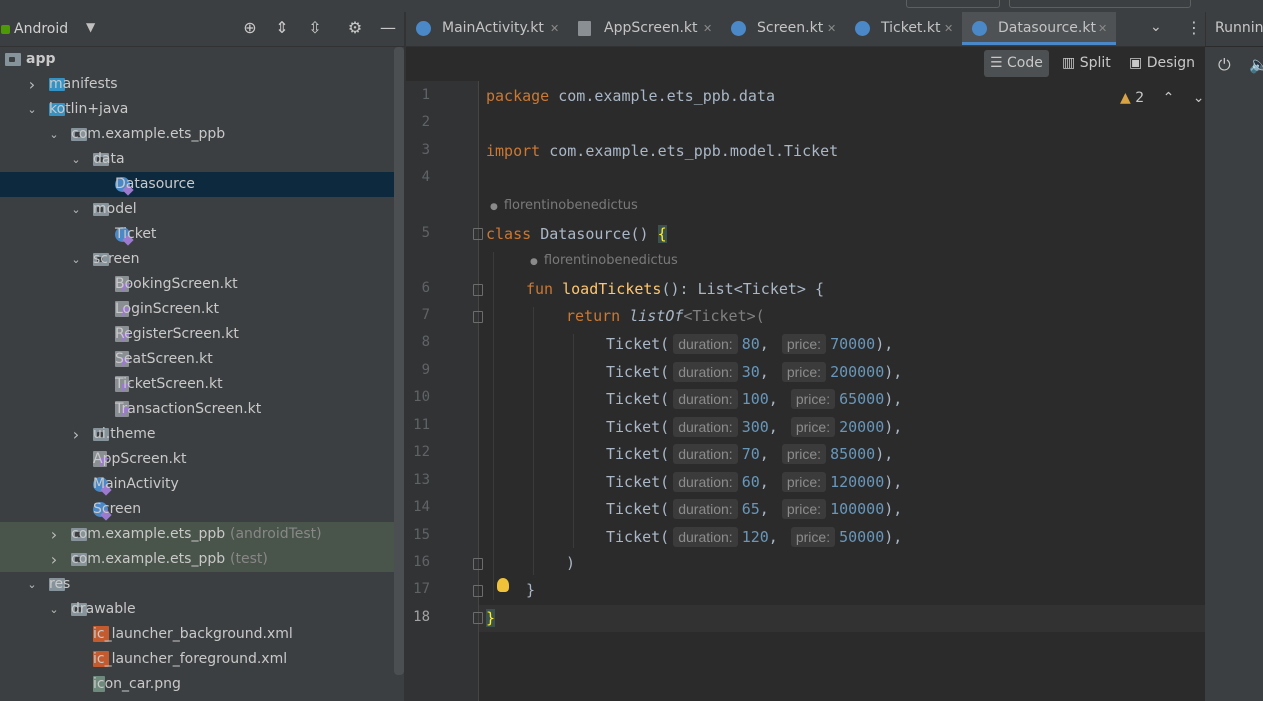 This screenshot has height=701, width=1263. I want to click on editor-tab: Ticket.kt ✕, so click(903, 28).